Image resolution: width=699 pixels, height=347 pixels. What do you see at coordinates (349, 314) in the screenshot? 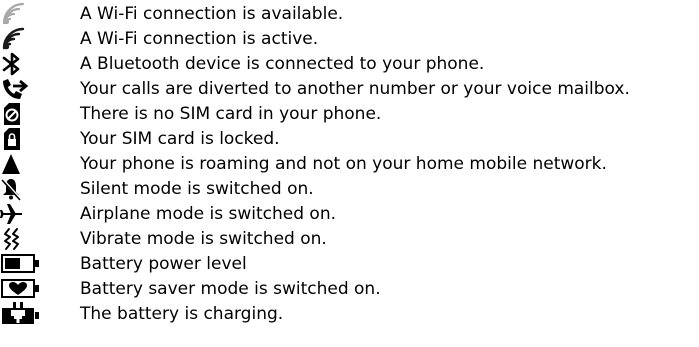
I see `list-item: The battery is charging.` at bounding box center [349, 314].